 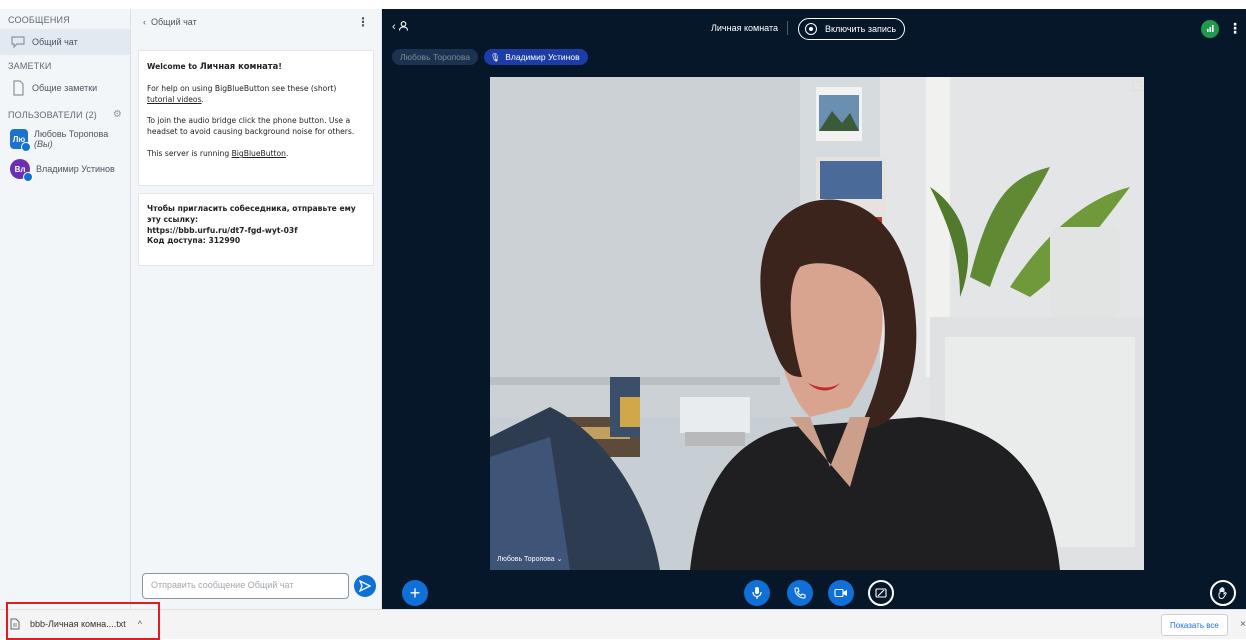 What do you see at coordinates (1243, 624) in the screenshot?
I see `close-icon: ×` at bounding box center [1243, 624].